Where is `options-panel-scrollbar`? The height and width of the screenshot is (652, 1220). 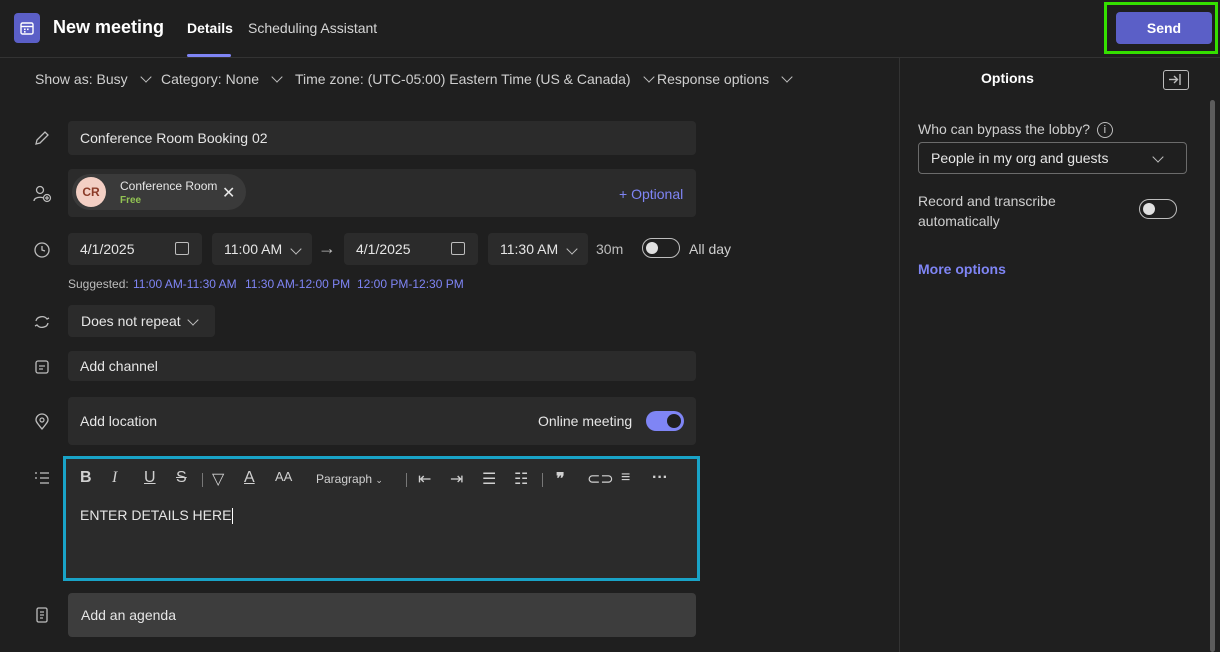
options-panel-scrollbar is located at coordinates (1212, 376).